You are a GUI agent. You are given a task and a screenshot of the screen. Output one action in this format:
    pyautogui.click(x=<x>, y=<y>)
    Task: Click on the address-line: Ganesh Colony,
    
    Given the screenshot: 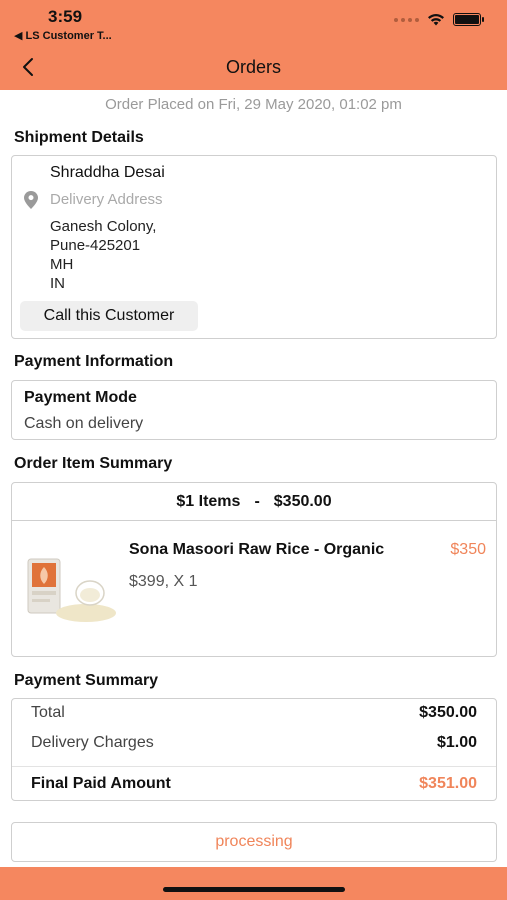 What is the action you would take?
    pyautogui.click(x=103, y=226)
    